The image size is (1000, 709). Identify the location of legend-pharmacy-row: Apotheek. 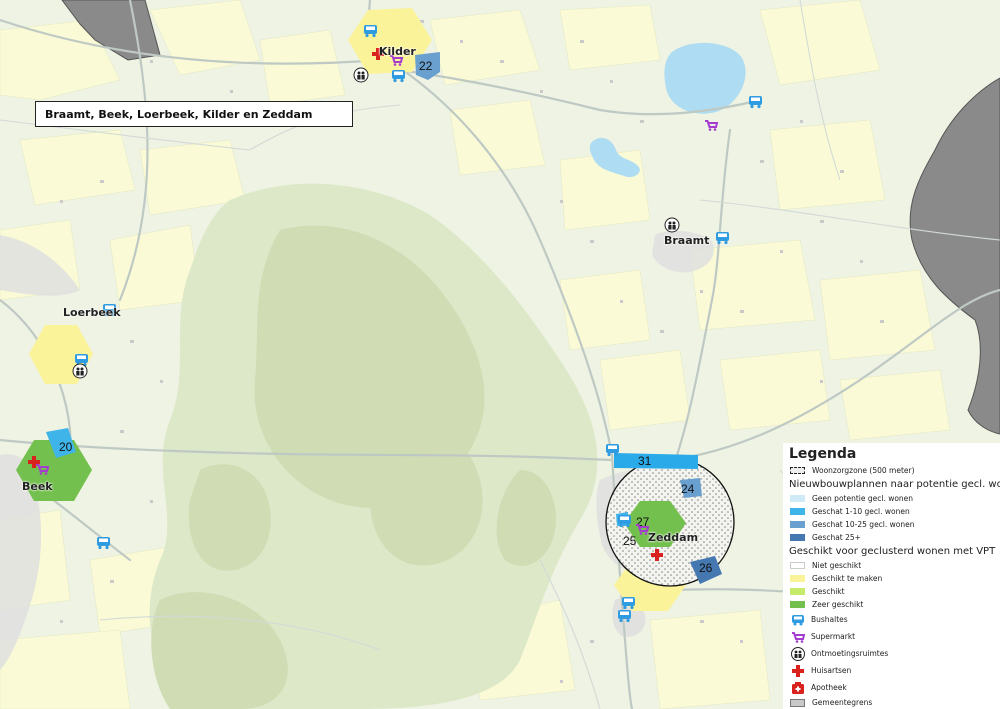
(893, 687).